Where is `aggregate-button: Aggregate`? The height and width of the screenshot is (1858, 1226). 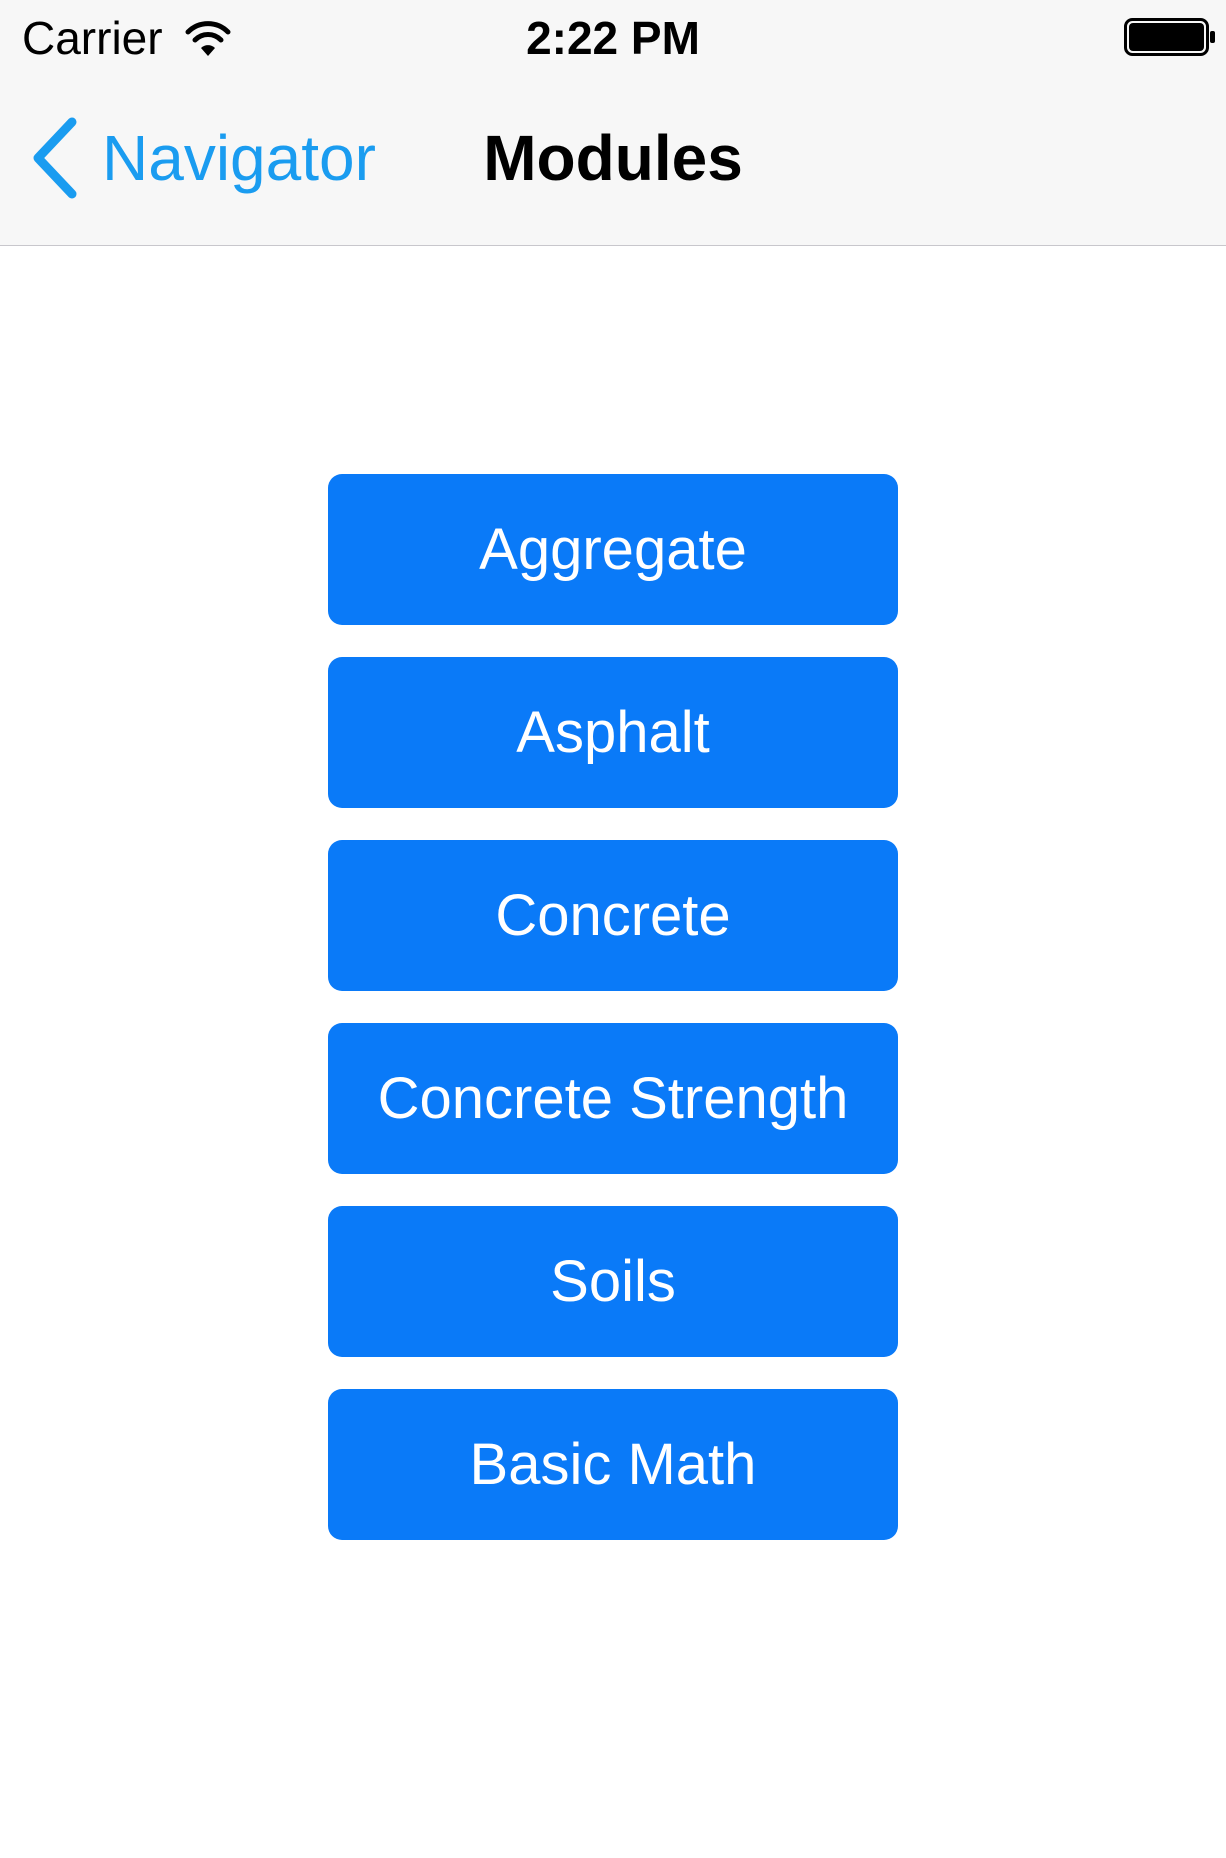
aggregate-button: Aggregate is located at coordinates (613, 549).